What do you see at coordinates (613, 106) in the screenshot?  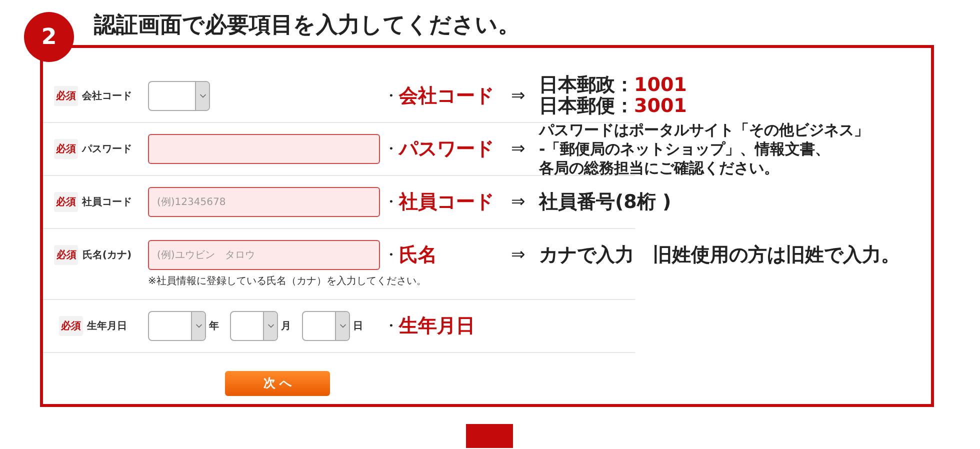 I see `annotation-text: 日本郵便：3001` at bounding box center [613, 106].